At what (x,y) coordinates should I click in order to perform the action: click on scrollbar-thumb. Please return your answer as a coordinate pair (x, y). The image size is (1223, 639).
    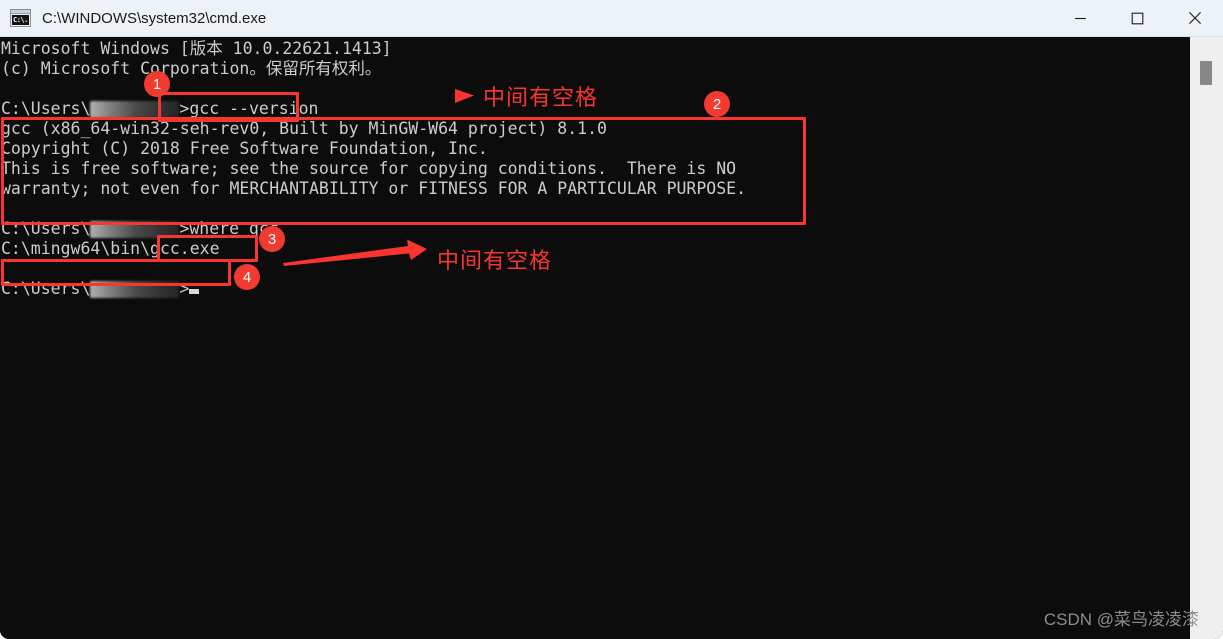
    Looking at the image, I should click on (1206, 73).